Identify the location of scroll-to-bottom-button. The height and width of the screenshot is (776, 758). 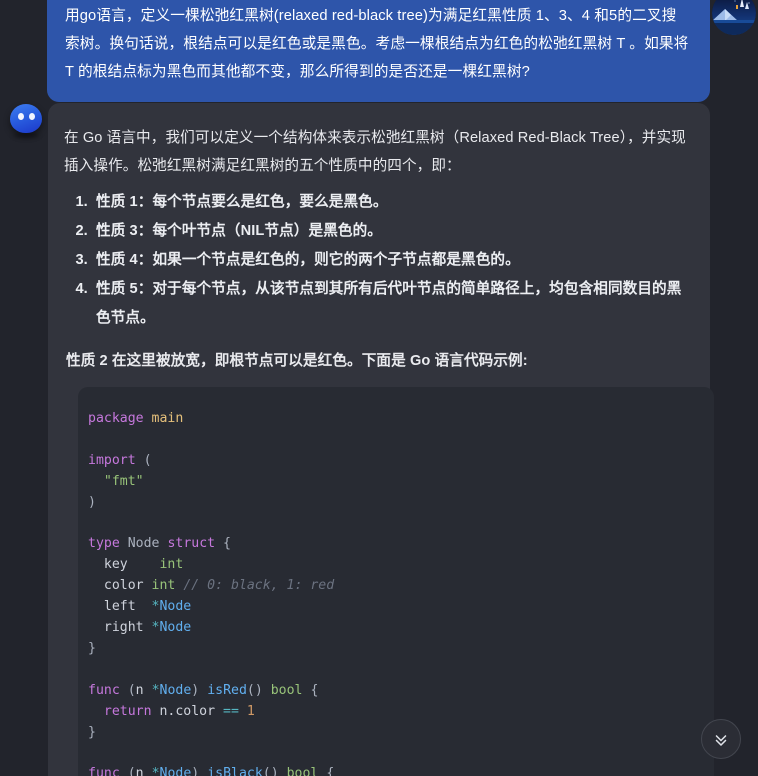
(721, 739).